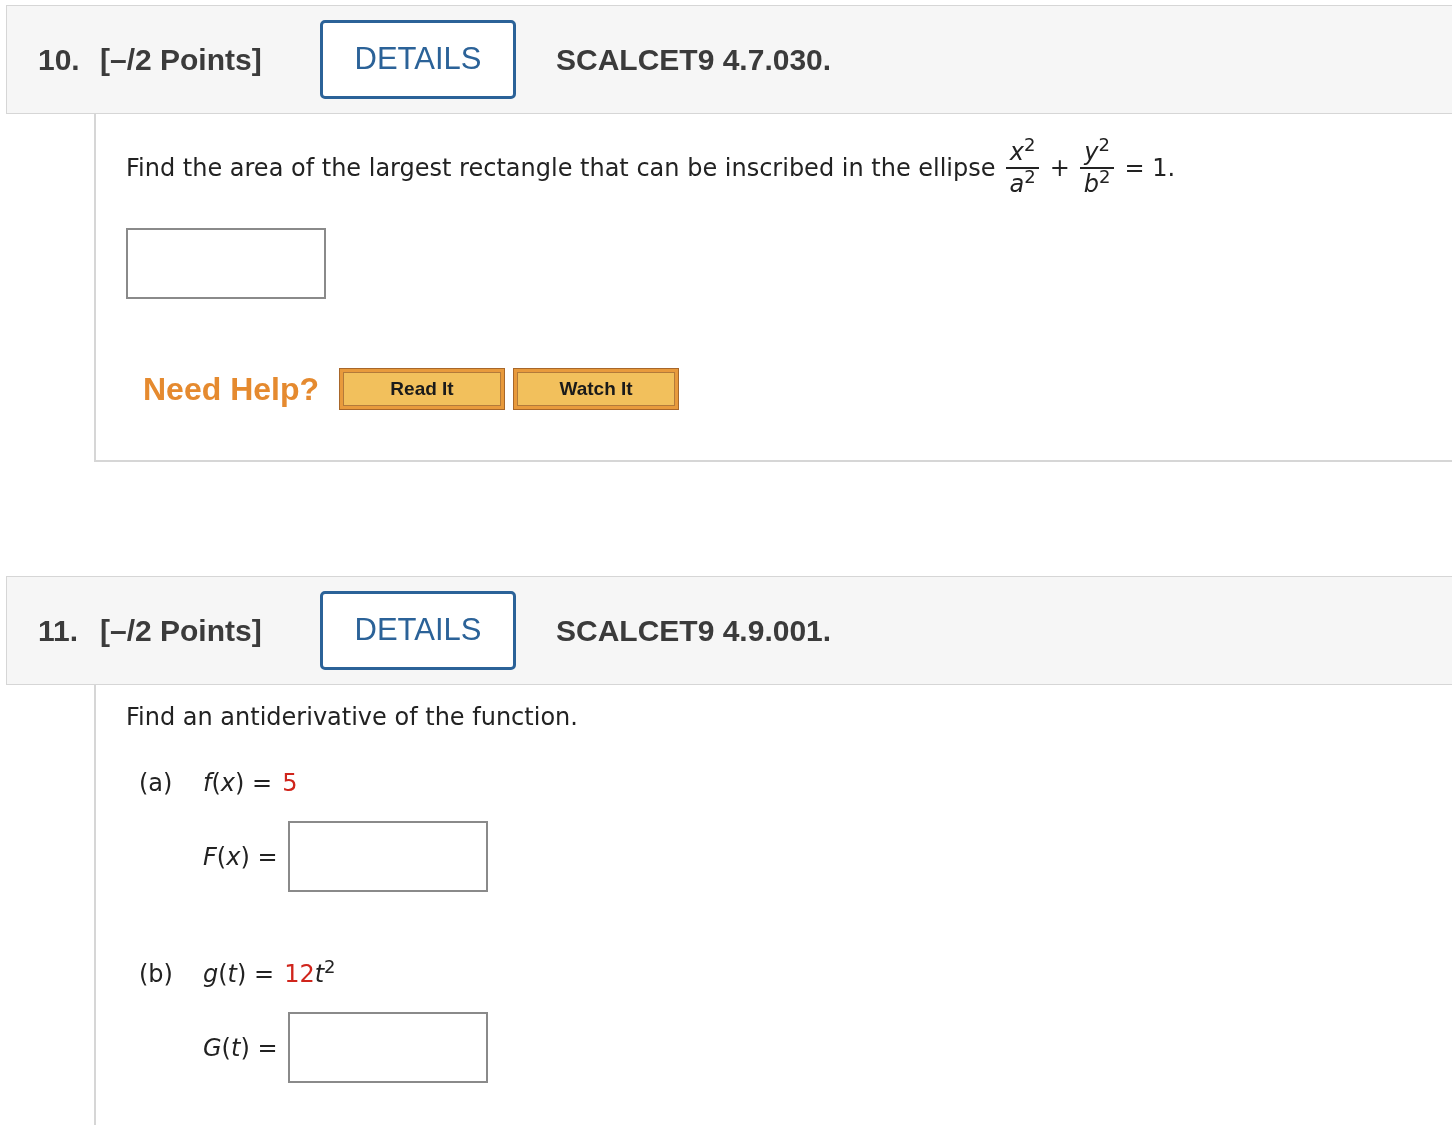 The image size is (1452, 1132). What do you see at coordinates (59, 631) in the screenshot?
I see `question-number: 11.` at bounding box center [59, 631].